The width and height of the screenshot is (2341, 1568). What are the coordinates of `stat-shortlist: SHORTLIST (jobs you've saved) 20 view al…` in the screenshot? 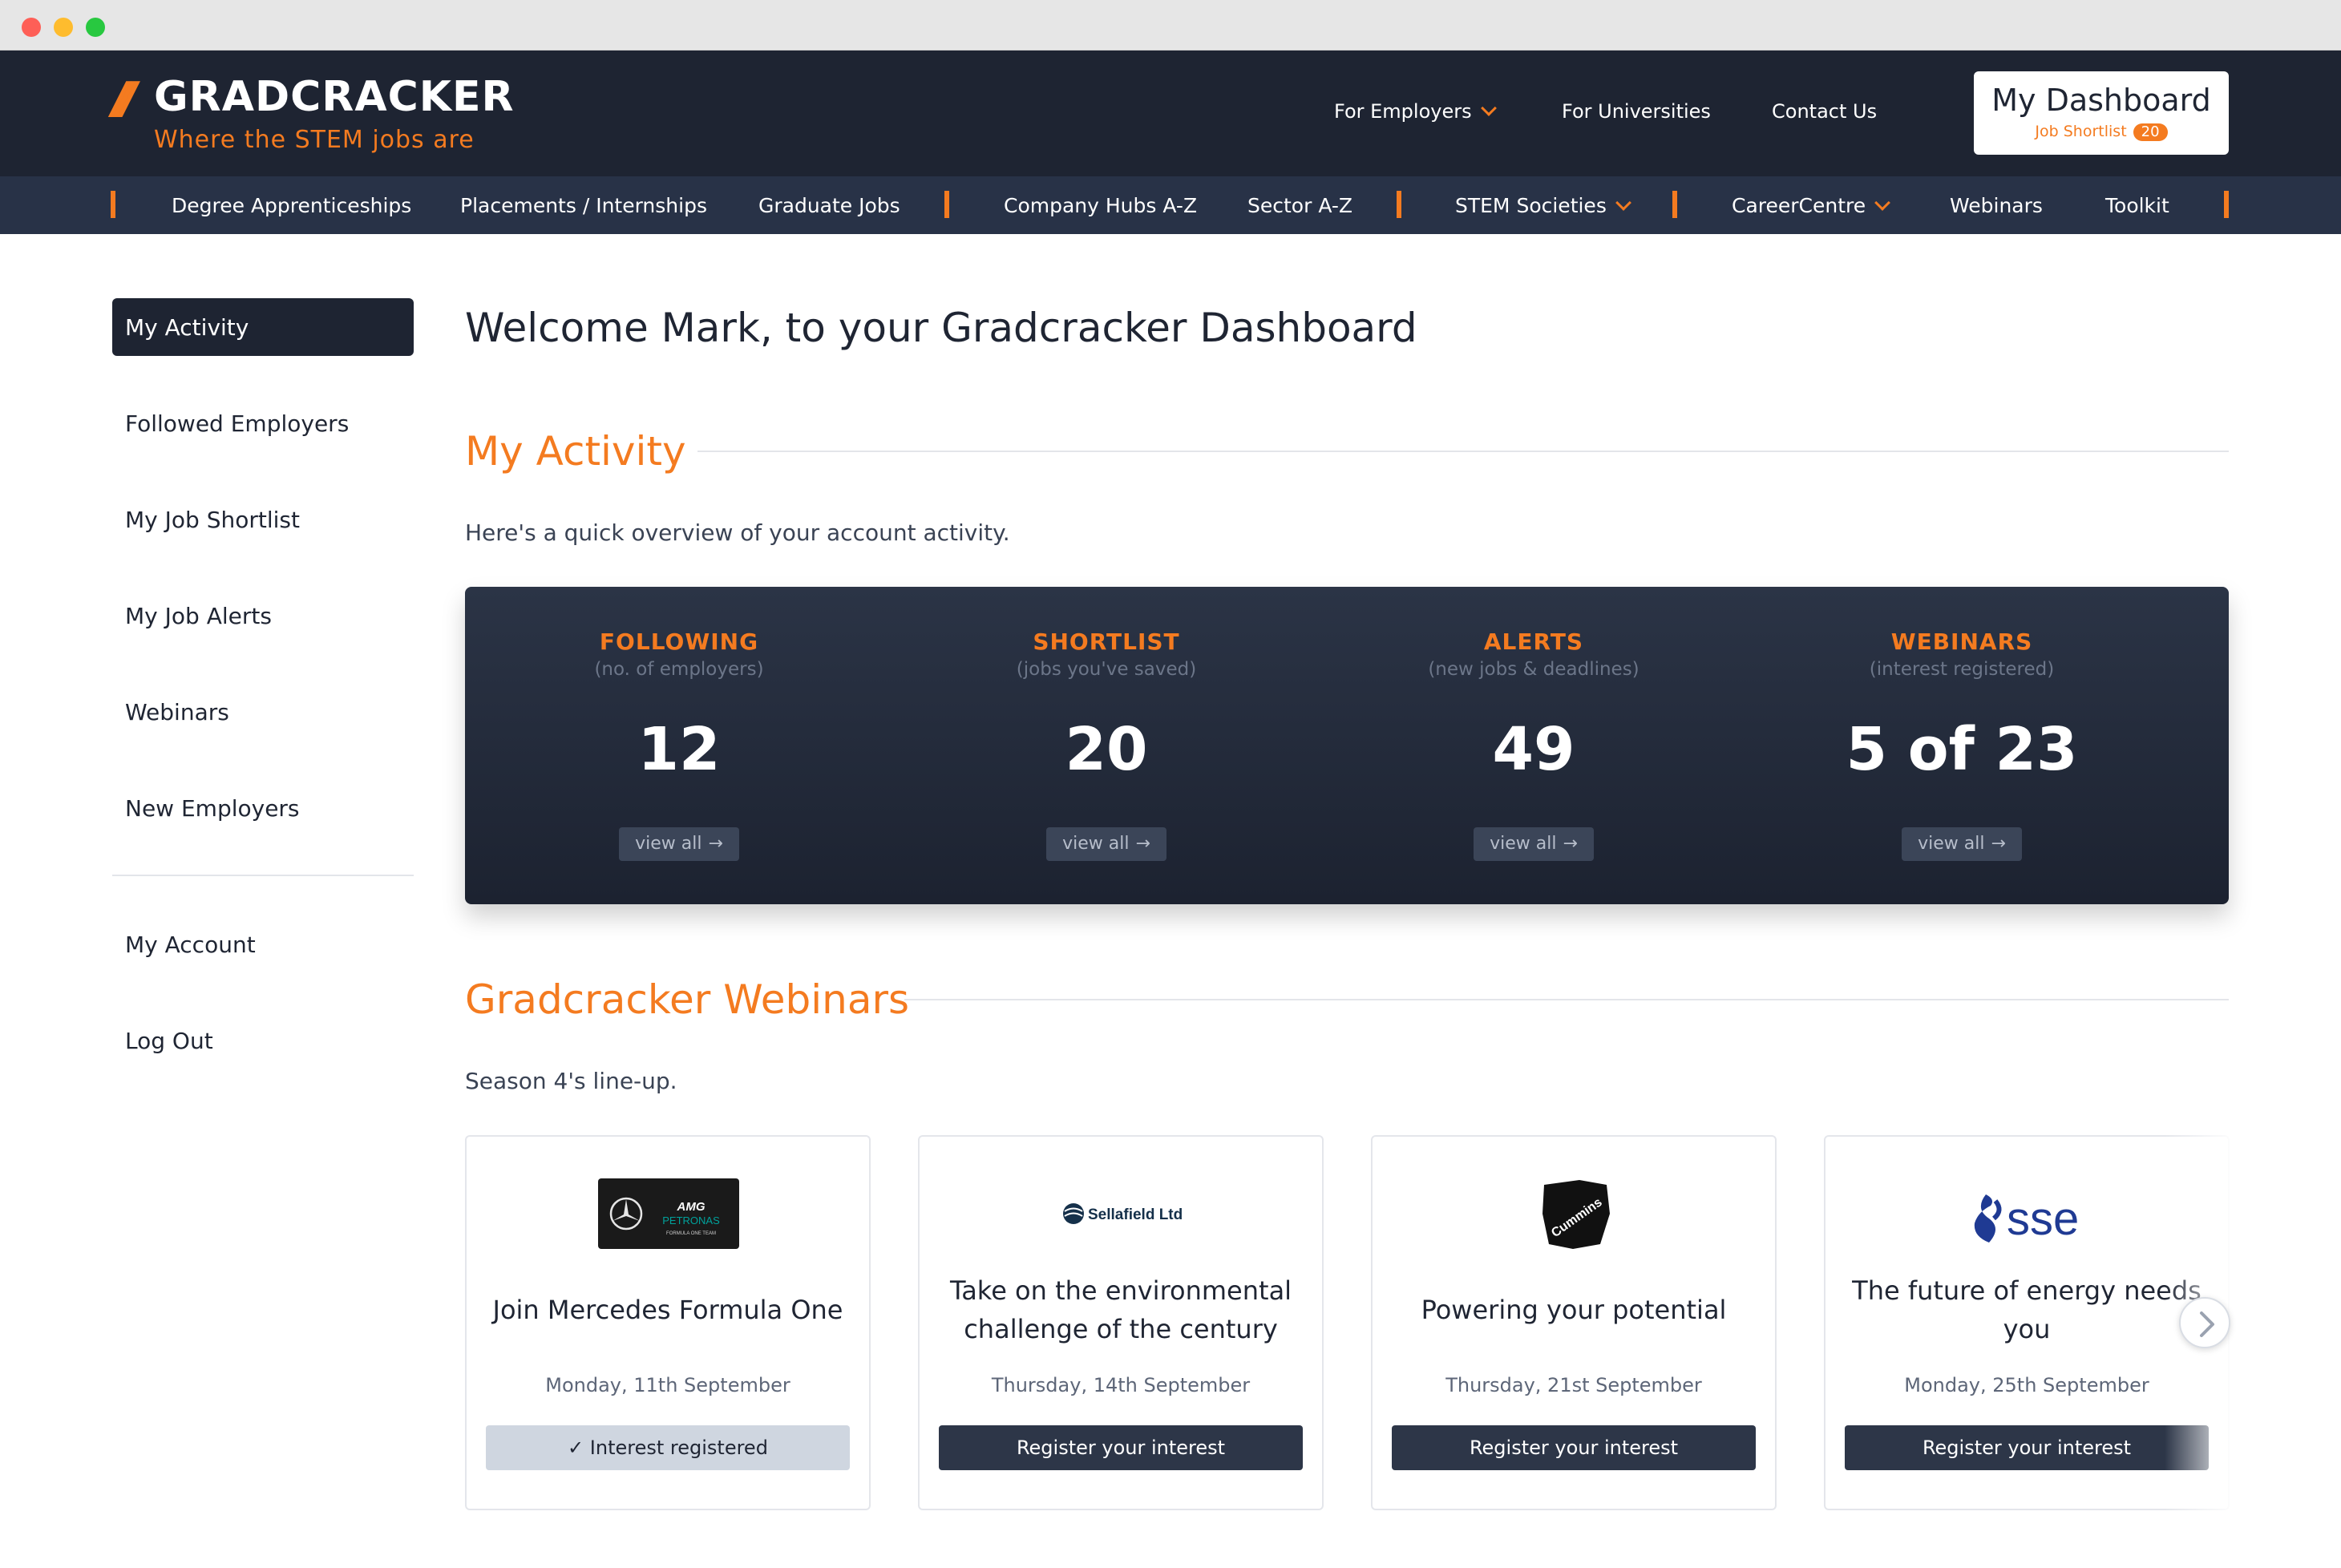 It's located at (1106, 745).